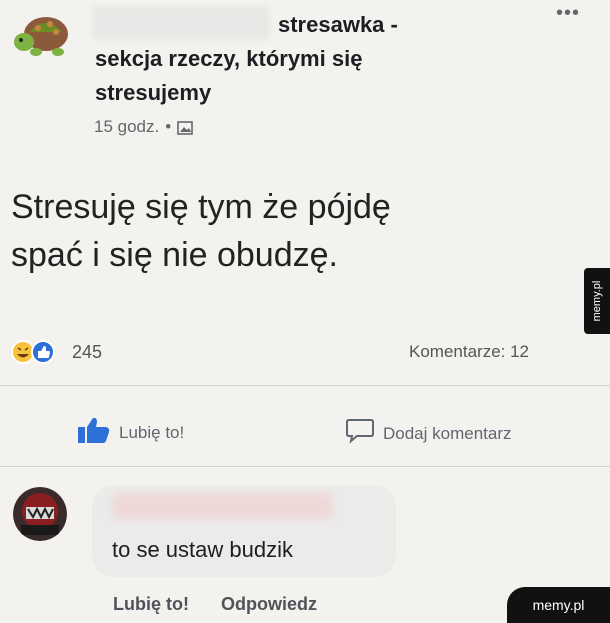 The image size is (610, 623). What do you see at coordinates (174, 255) in the screenshot?
I see `post-text-line: spać i się nie obudzę.` at bounding box center [174, 255].